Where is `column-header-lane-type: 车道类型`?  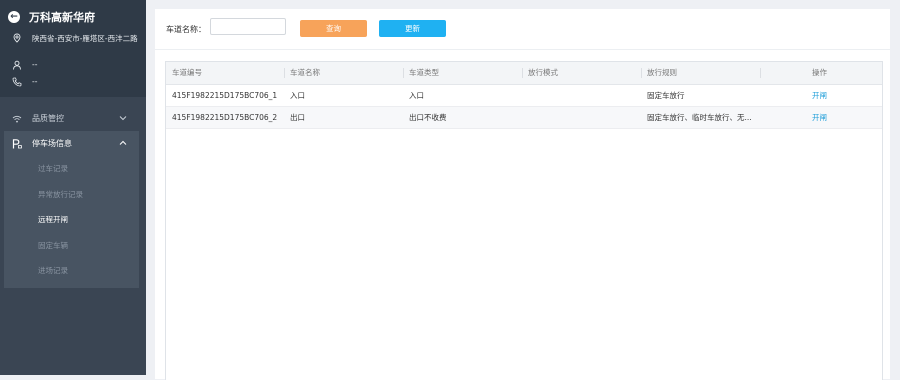 column-header-lane-type: 车道类型 is located at coordinates (424, 72).